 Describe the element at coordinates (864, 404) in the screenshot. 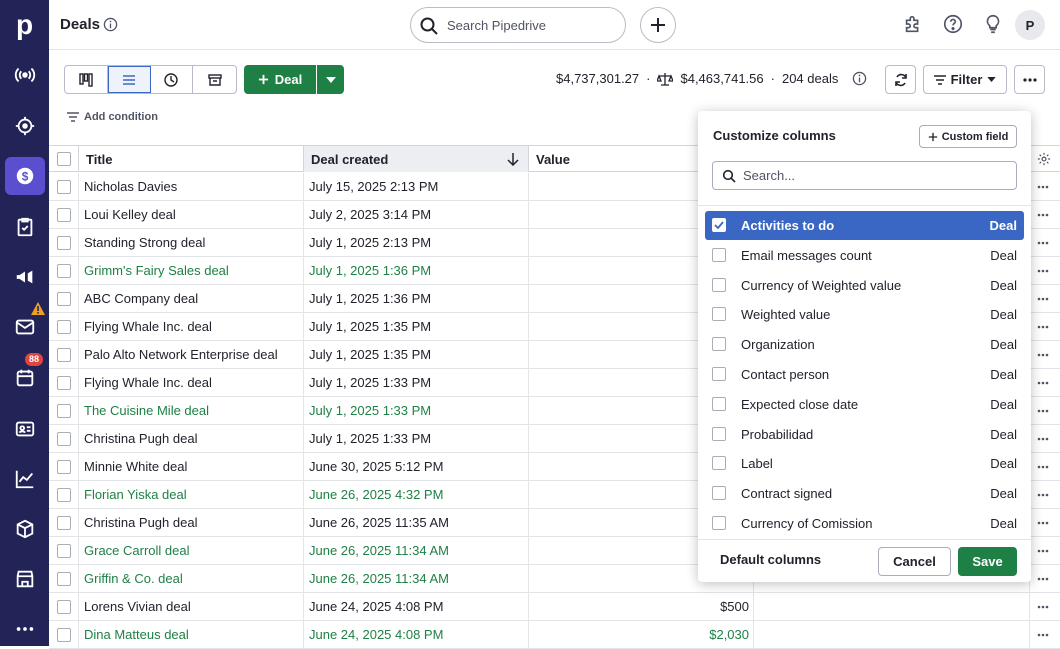

I see `column-option: Expected close date Deal` at that location.